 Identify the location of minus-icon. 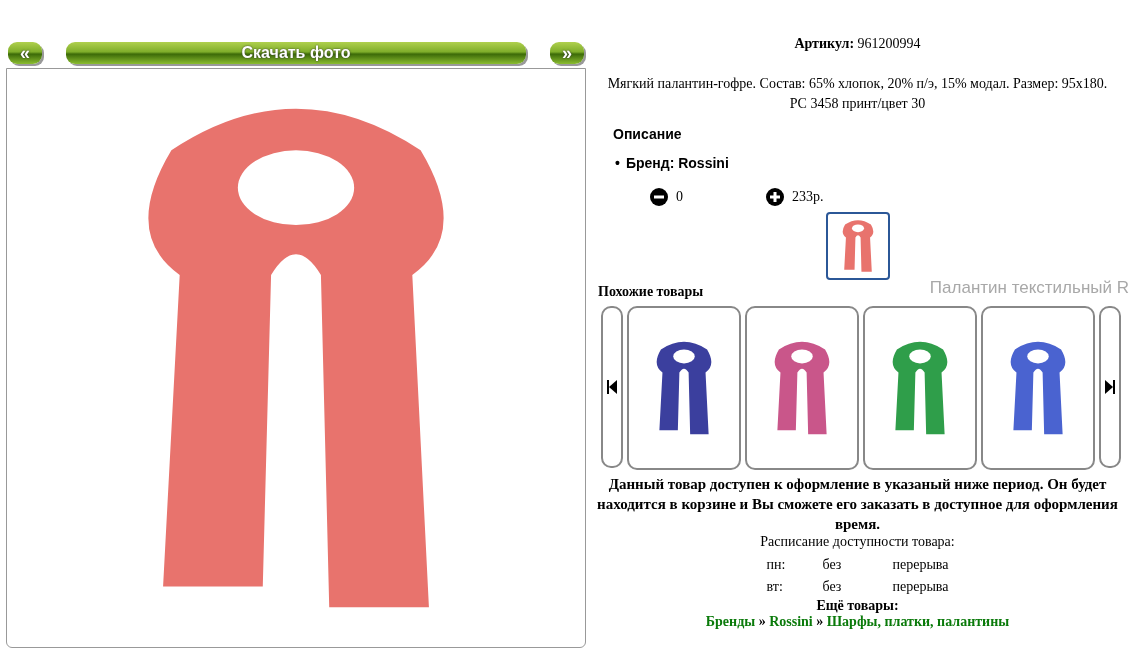
(659, 197).